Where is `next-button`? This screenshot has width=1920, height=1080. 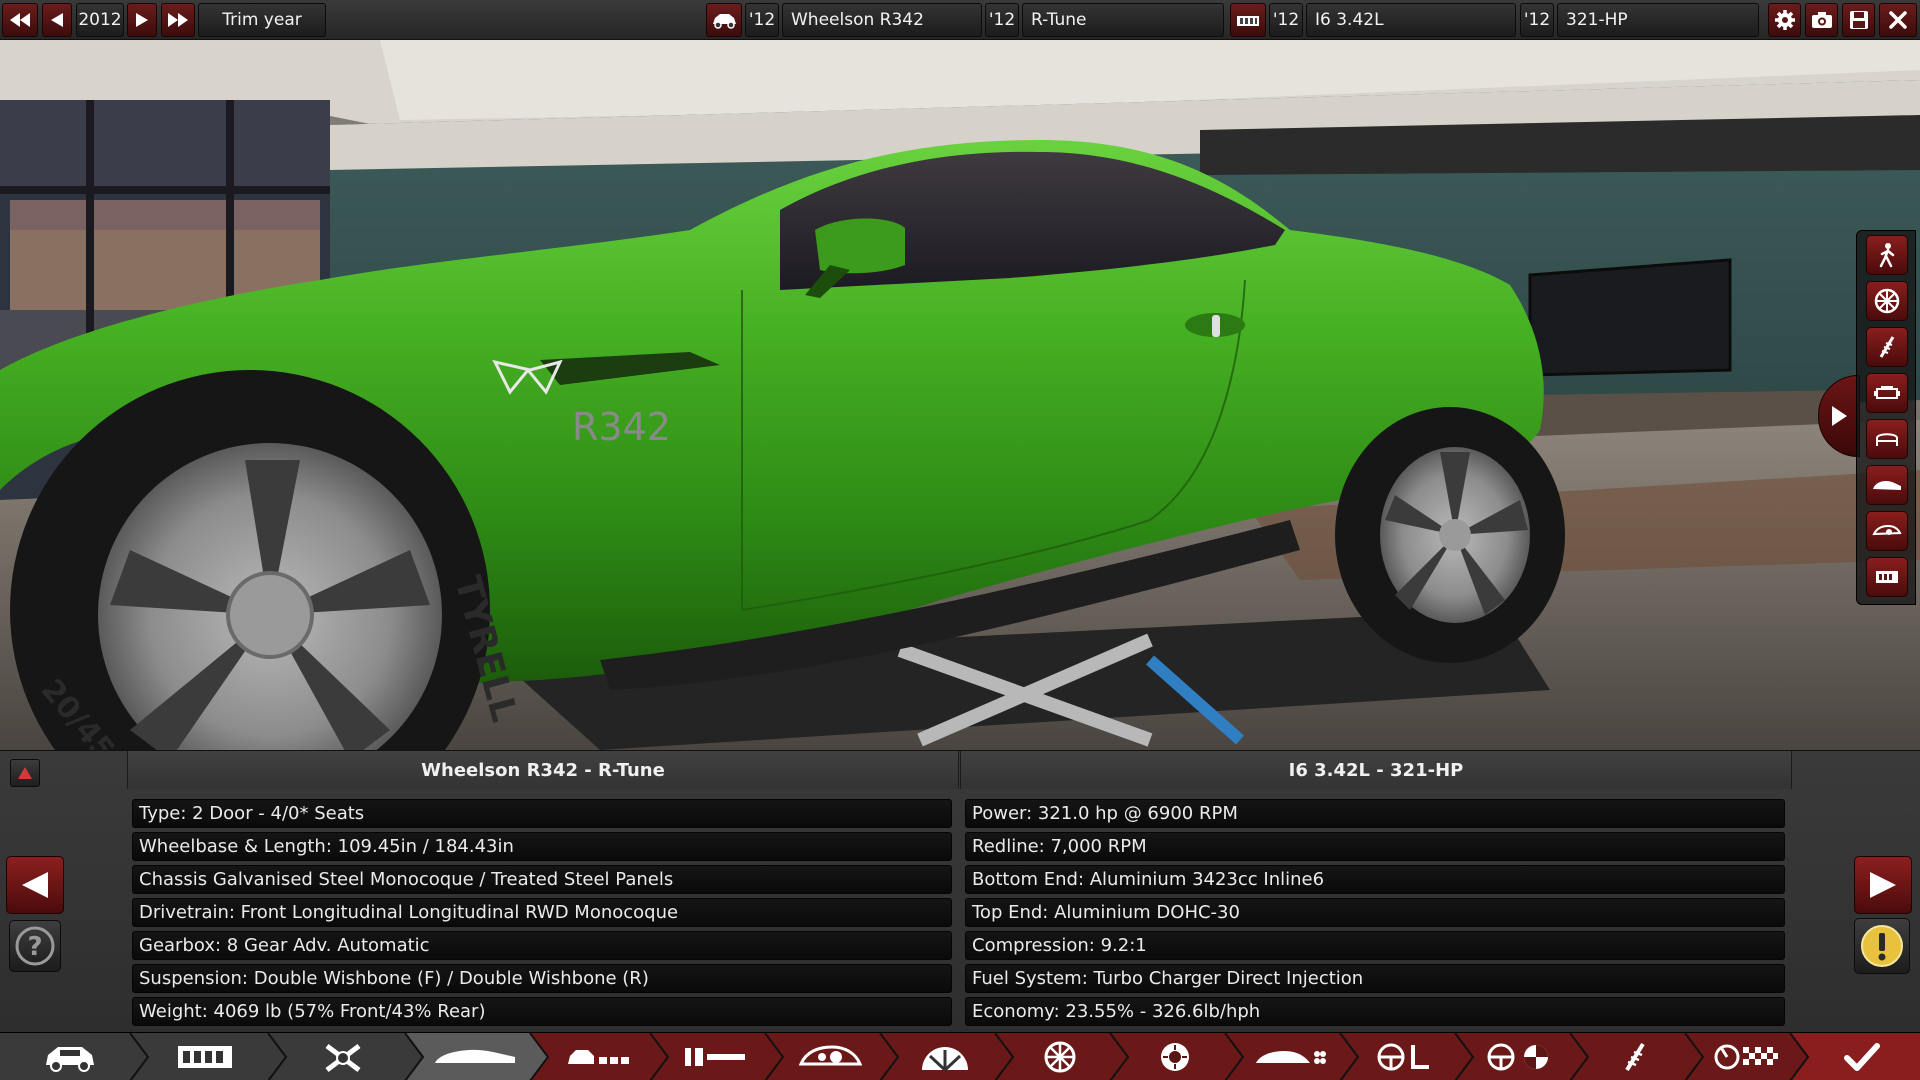 next-button is located at coordinates (1883, 885).